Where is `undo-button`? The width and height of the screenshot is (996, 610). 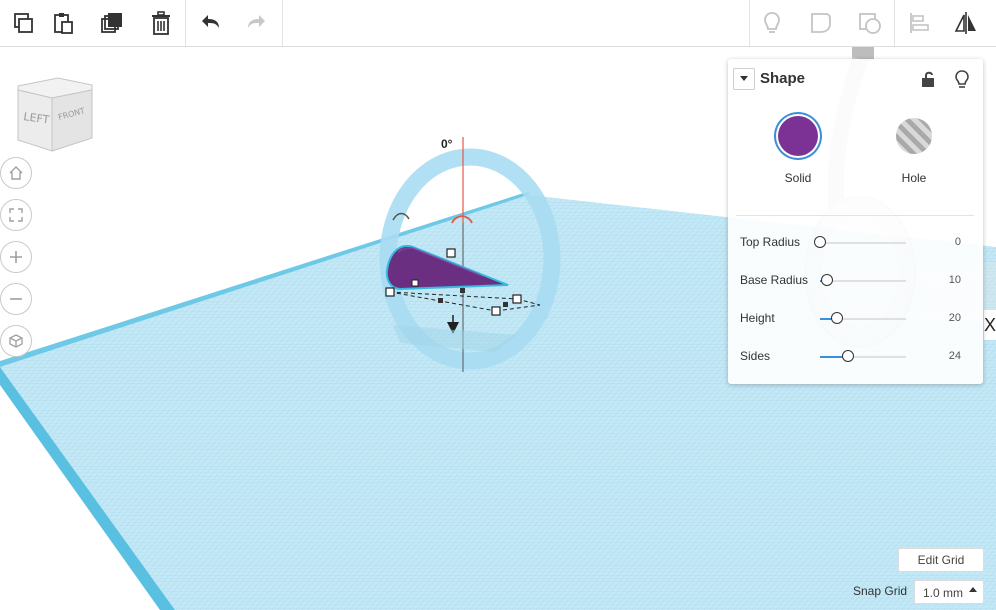
undo-button is located at coordinates (210, 23).